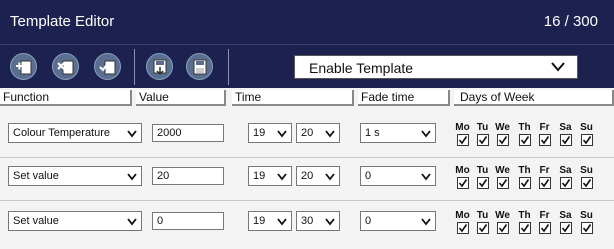 This screenshot has height=249, width=614. Describe the element at coordinates (307, 221) in the screenshot. I see `minute-select-value: 30` at that location.